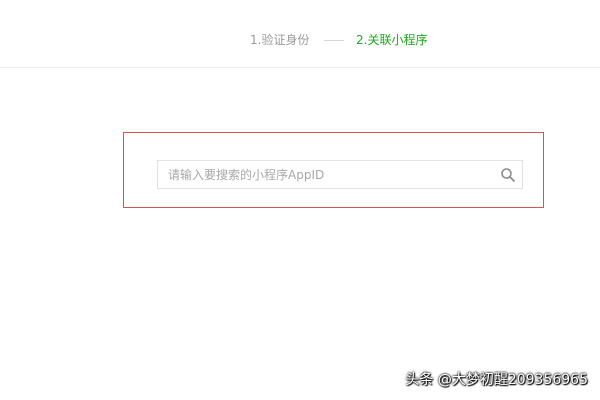  Describe the element at coordinates (323, 174) in the screenshot. I see `search-input` at that location.